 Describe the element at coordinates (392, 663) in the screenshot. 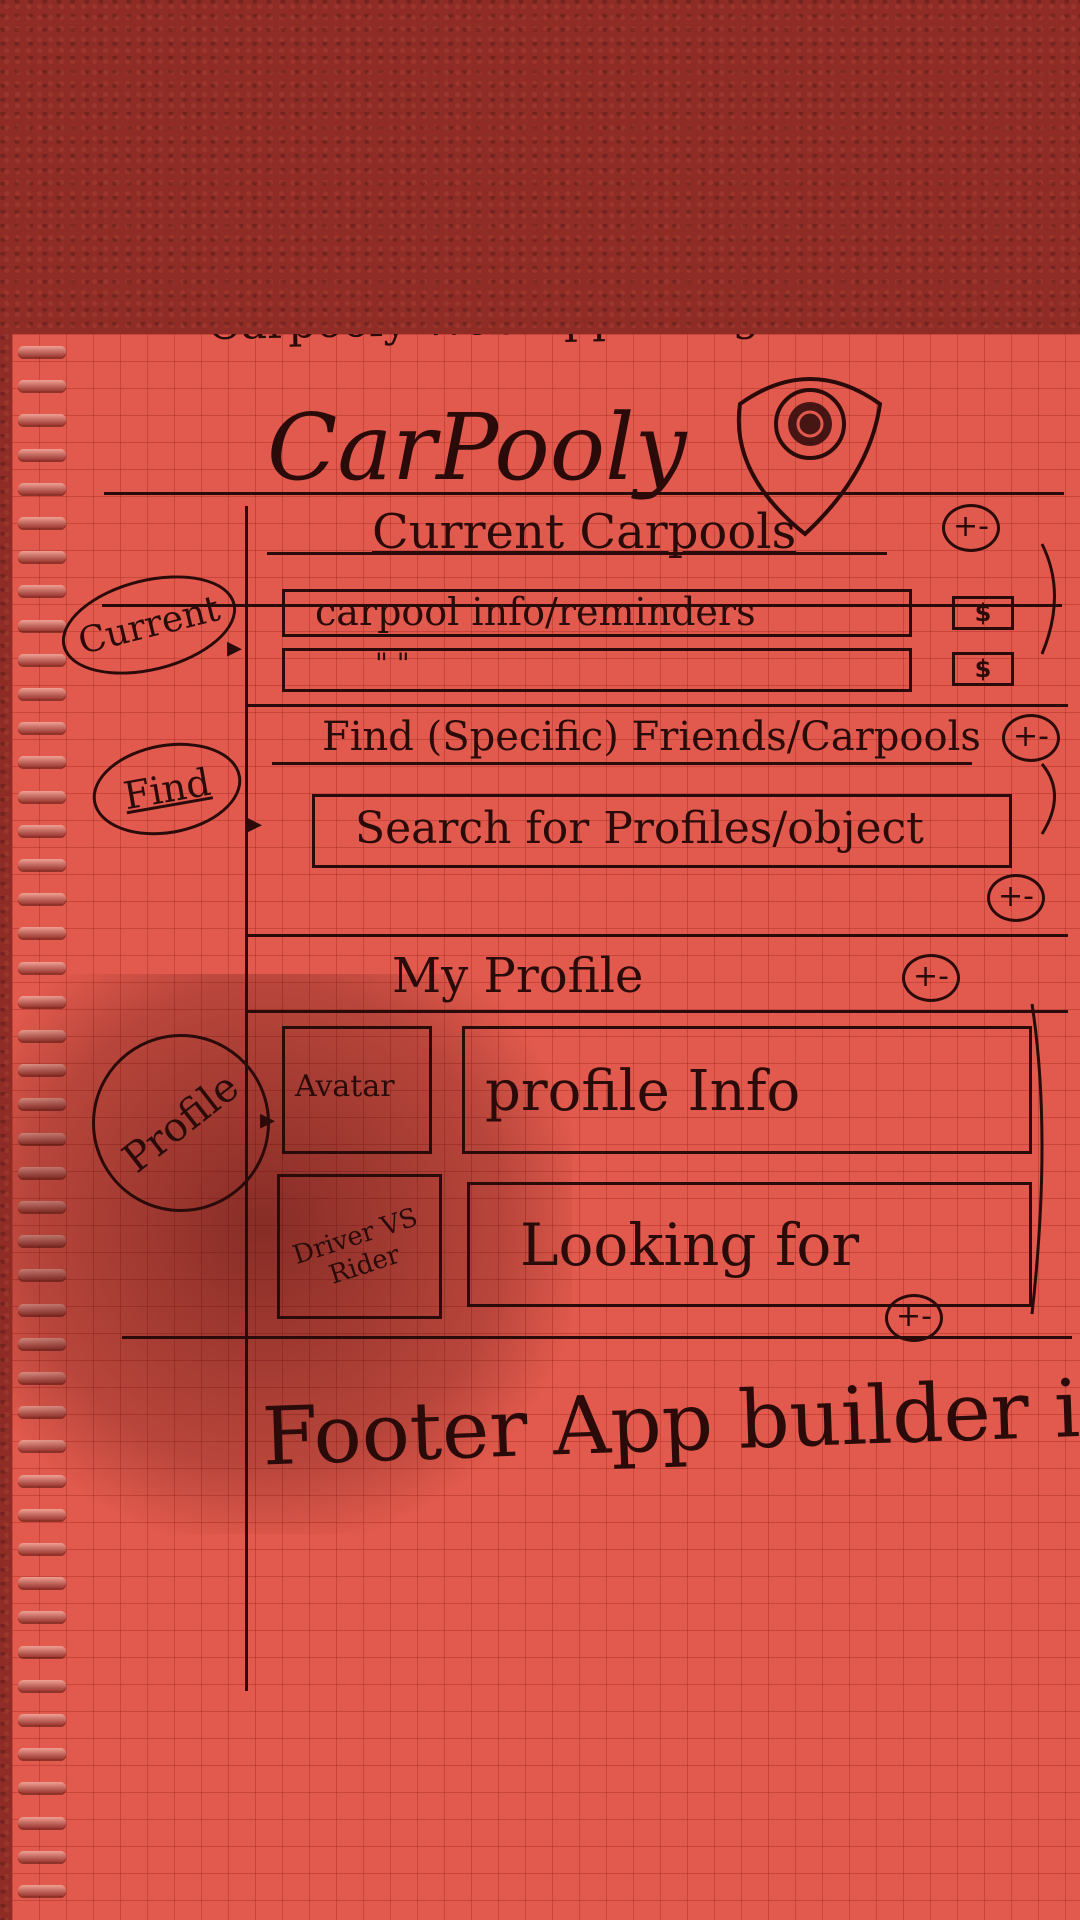

I see `current-carpool-row-2-text: " "` at that location.